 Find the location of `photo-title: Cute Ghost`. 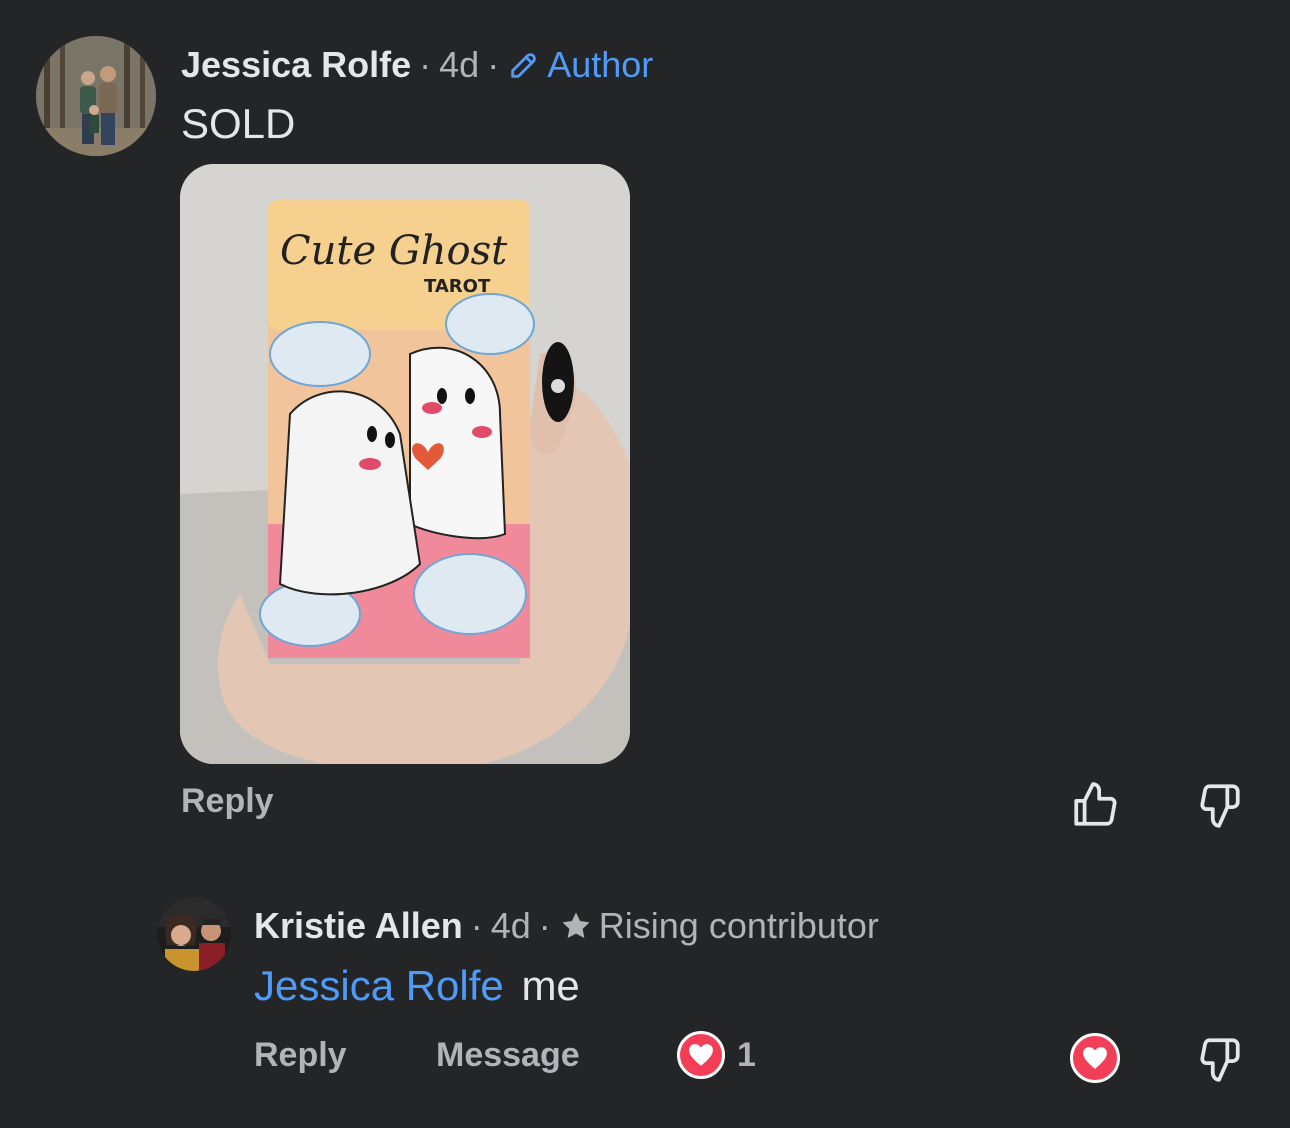

photo-title: Cute Ghost is located at coordinates (394, 251).